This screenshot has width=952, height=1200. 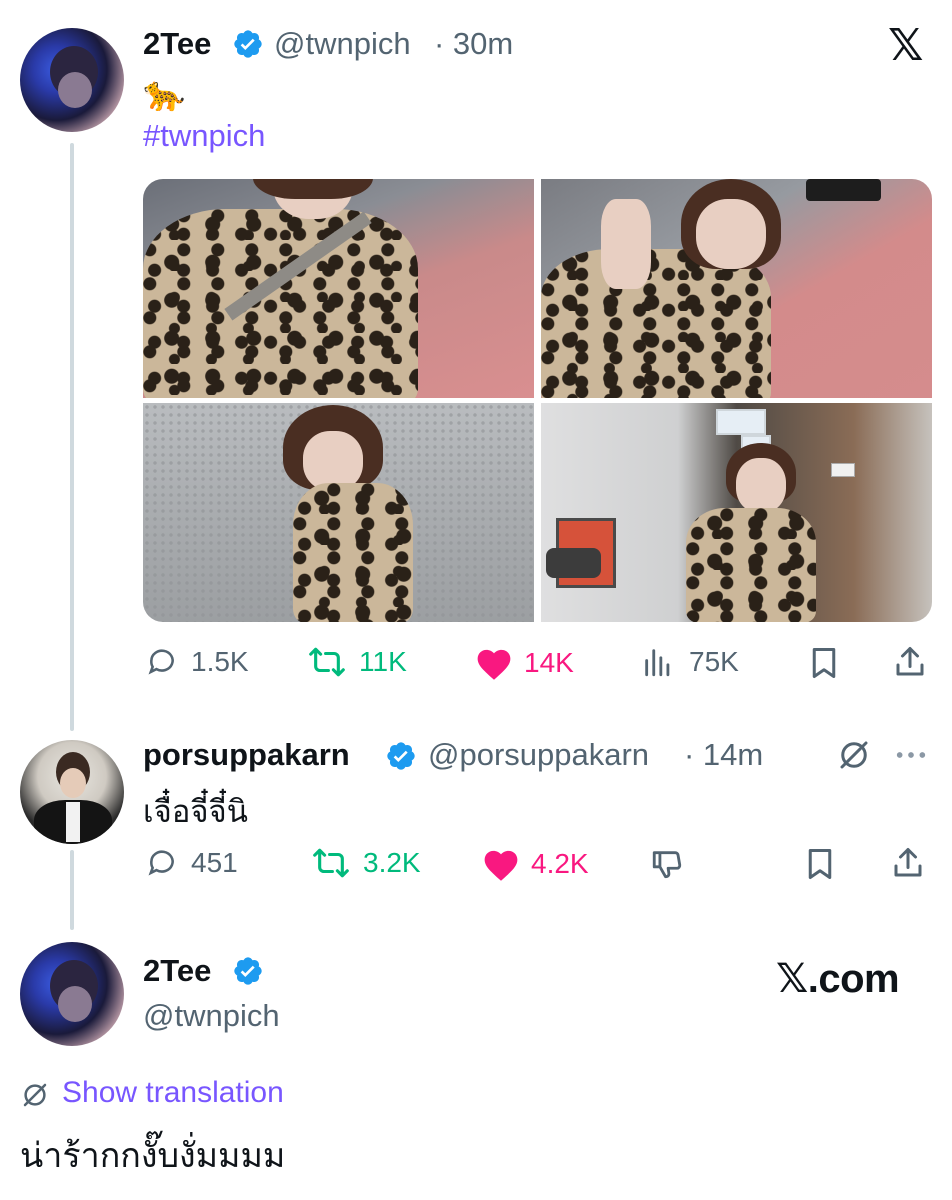 I want to click on timestamp: · 30m, so click(x=473, y=44).